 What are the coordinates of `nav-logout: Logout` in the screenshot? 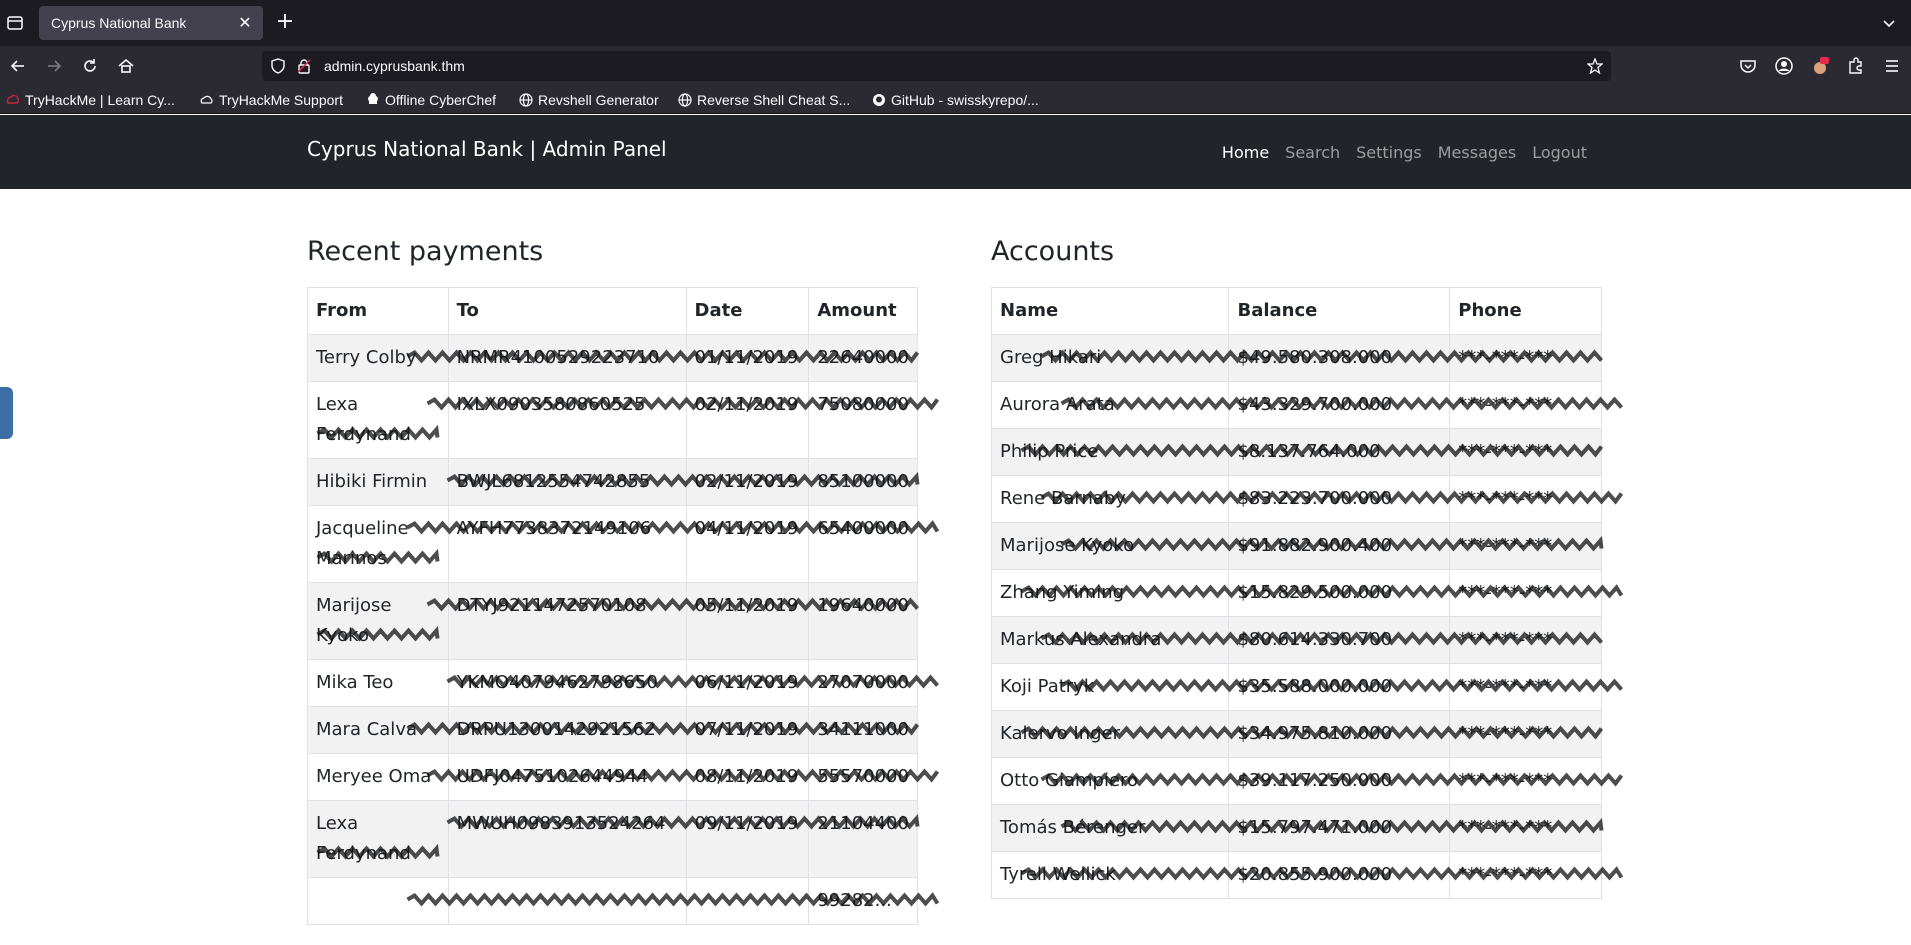 It's located at (1559, 152).